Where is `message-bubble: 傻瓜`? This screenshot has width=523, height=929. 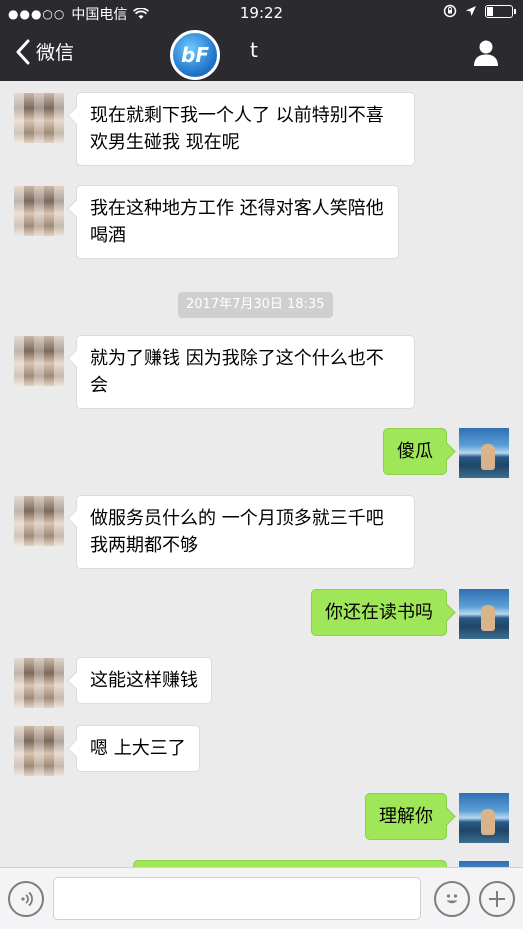
message-bubble: 傻瓜 is located at coordinates (415, 451).